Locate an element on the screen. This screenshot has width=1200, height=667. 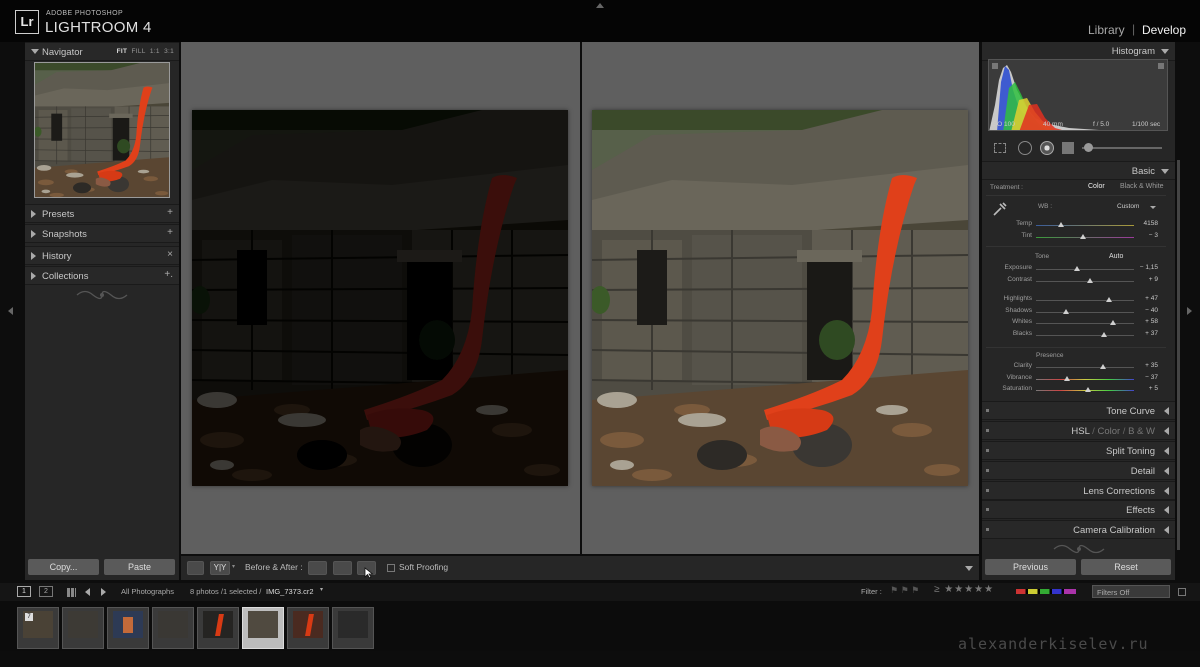
slider-row: Temp 4158 is located at coordinates (1078, 225).